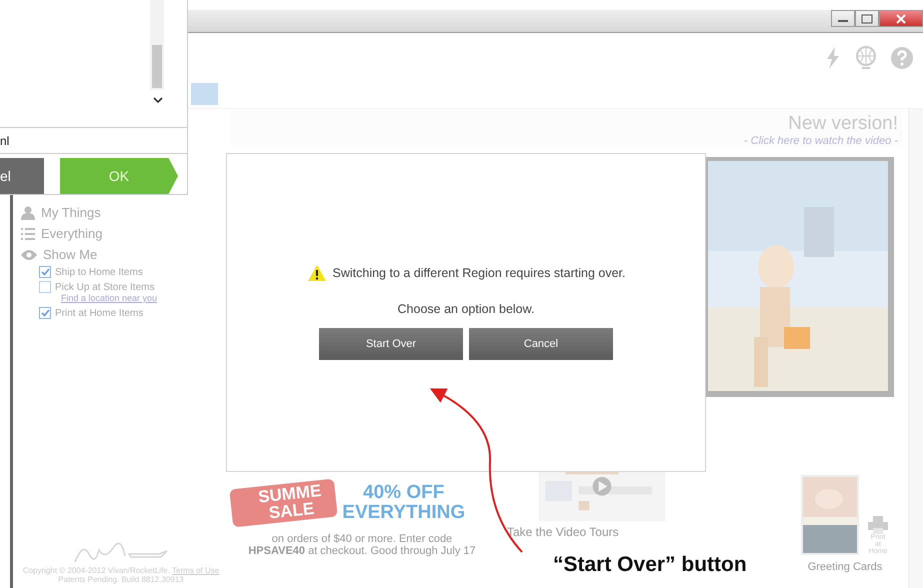  I want to click on start-over-button: Start Over, so click(391, 344).